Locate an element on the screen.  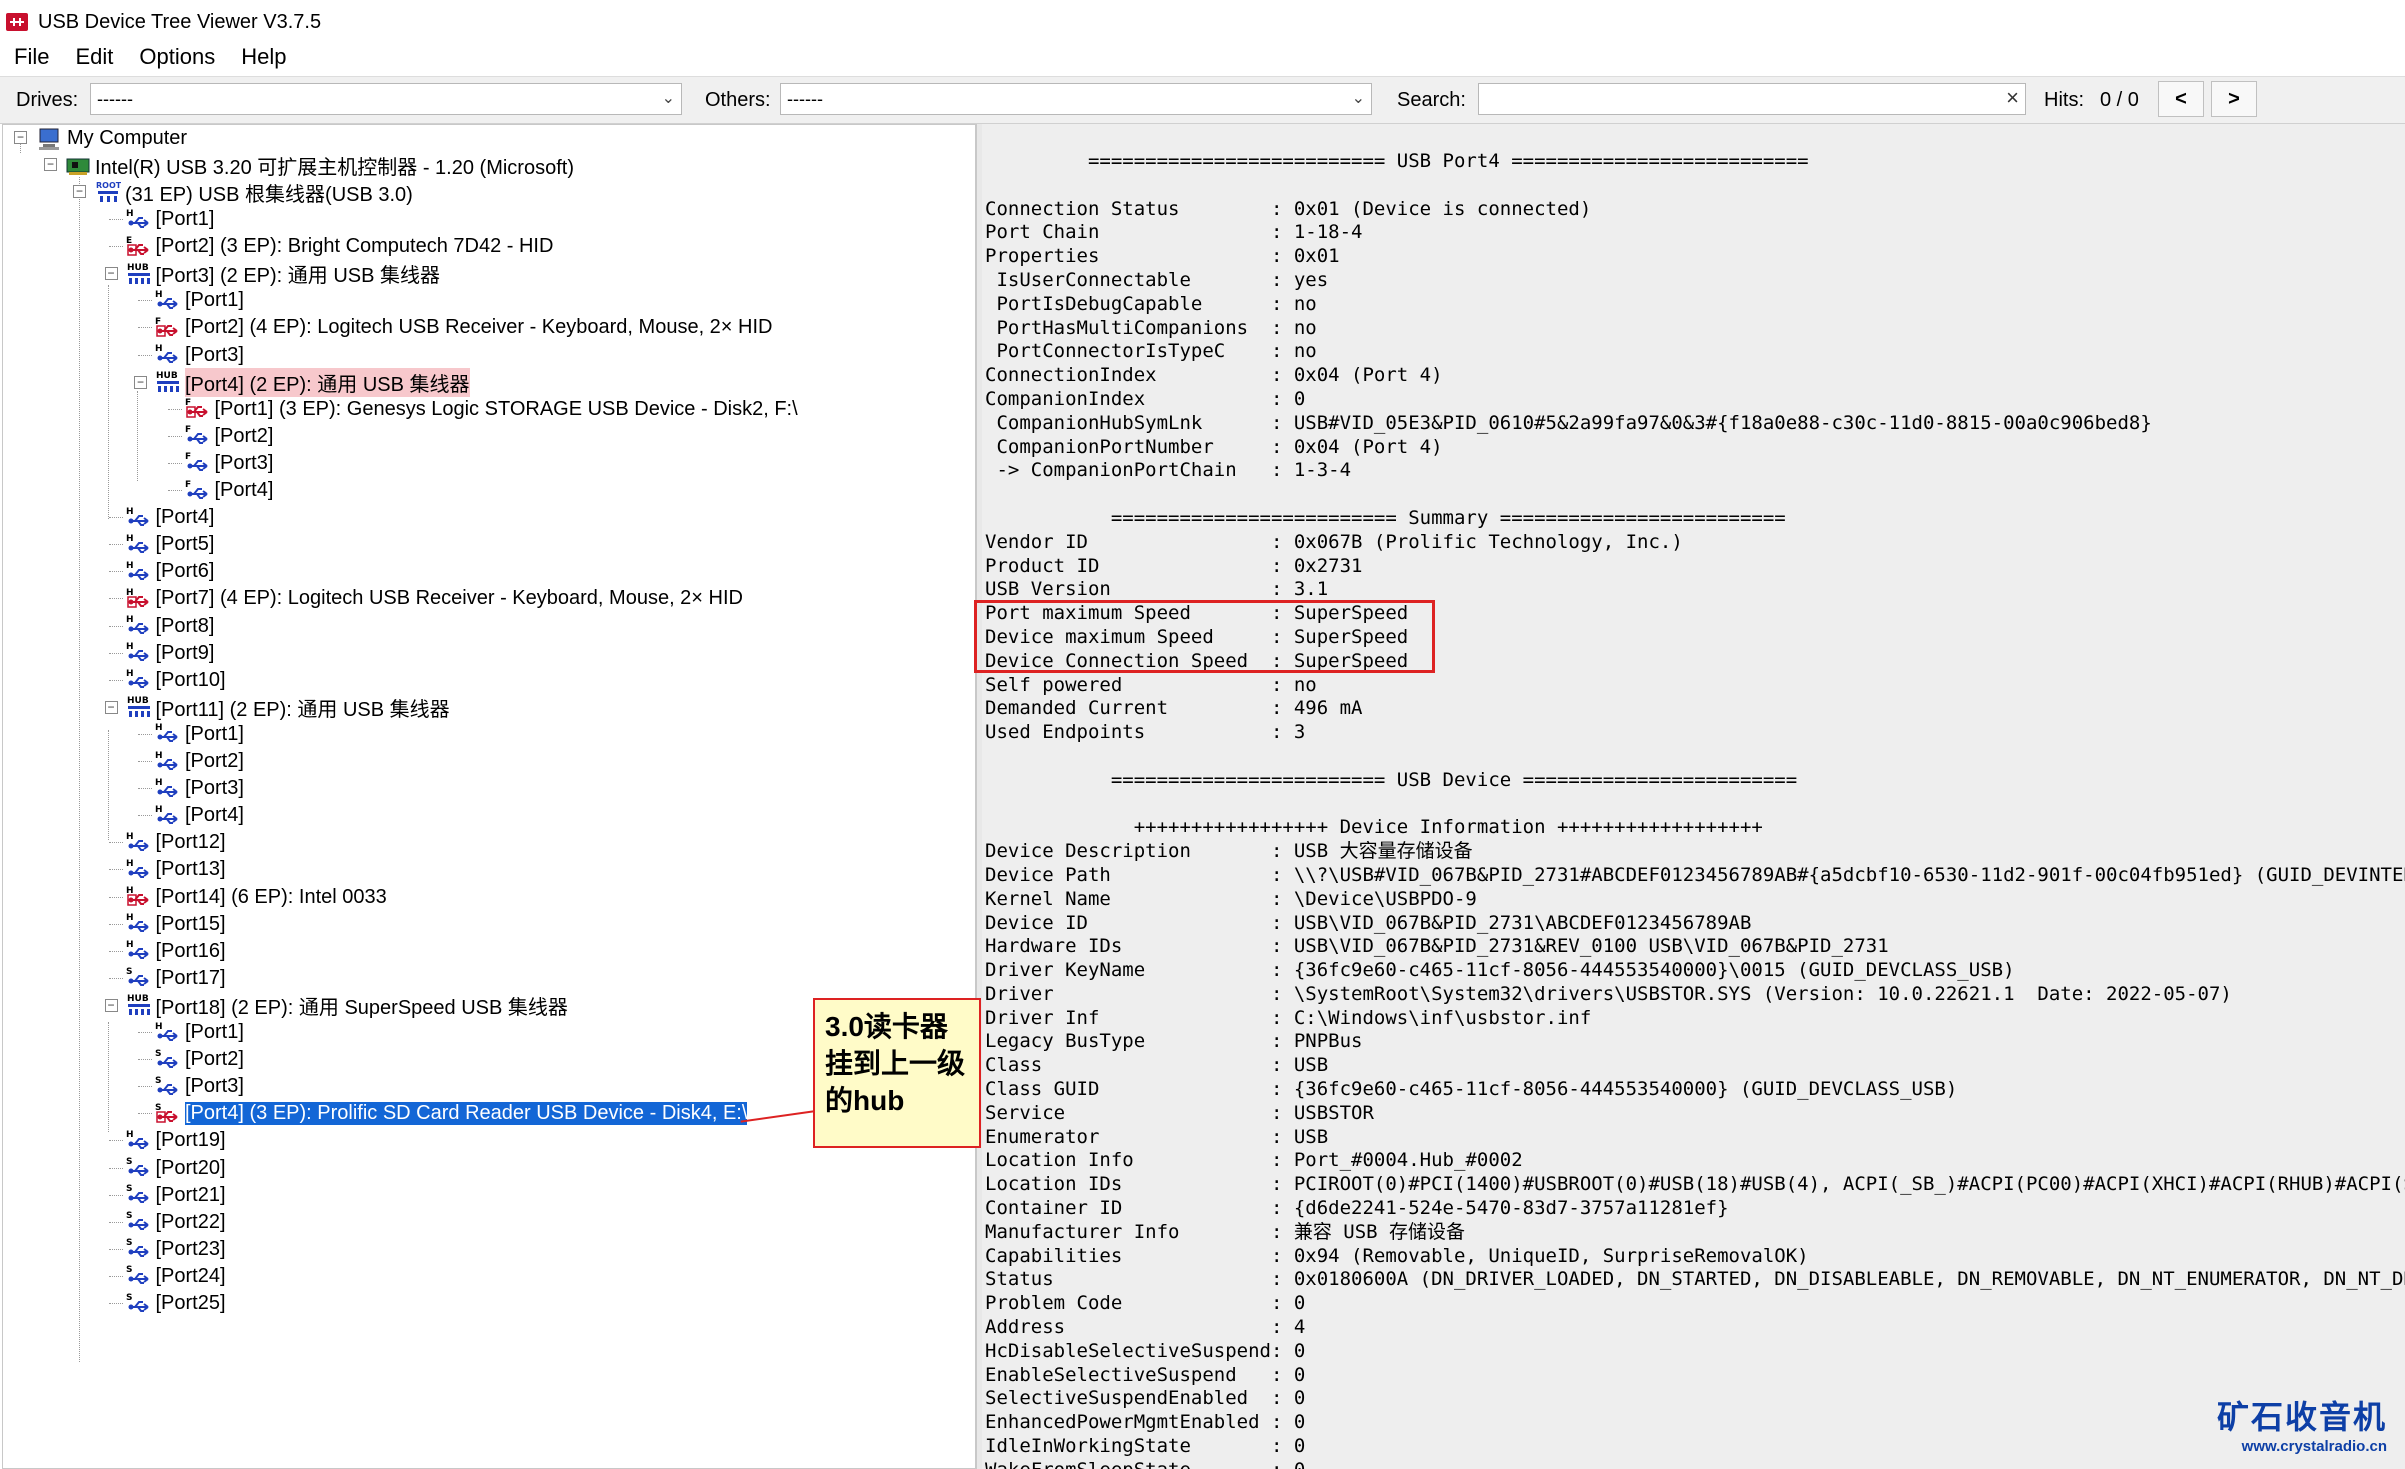
tree-node-label: (31 EP) USB 根集线器(USB 3.0) is located at coordinates (269, 195).